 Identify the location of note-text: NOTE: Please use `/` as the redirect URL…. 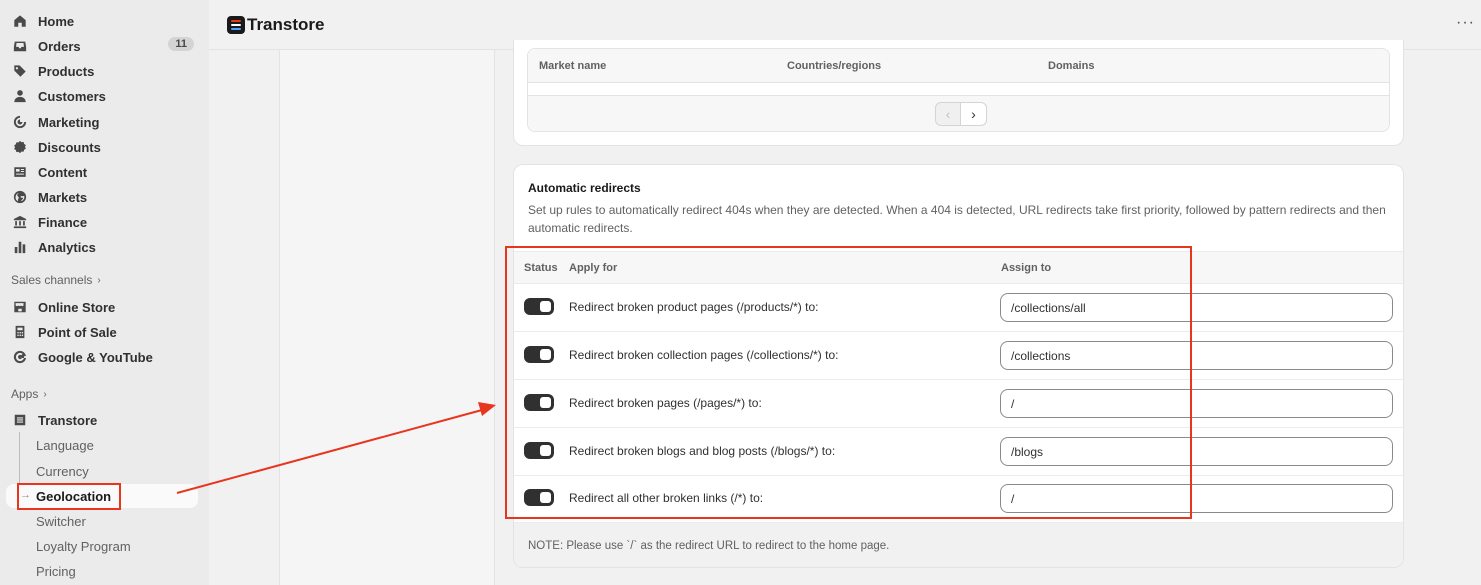
(709, 546).